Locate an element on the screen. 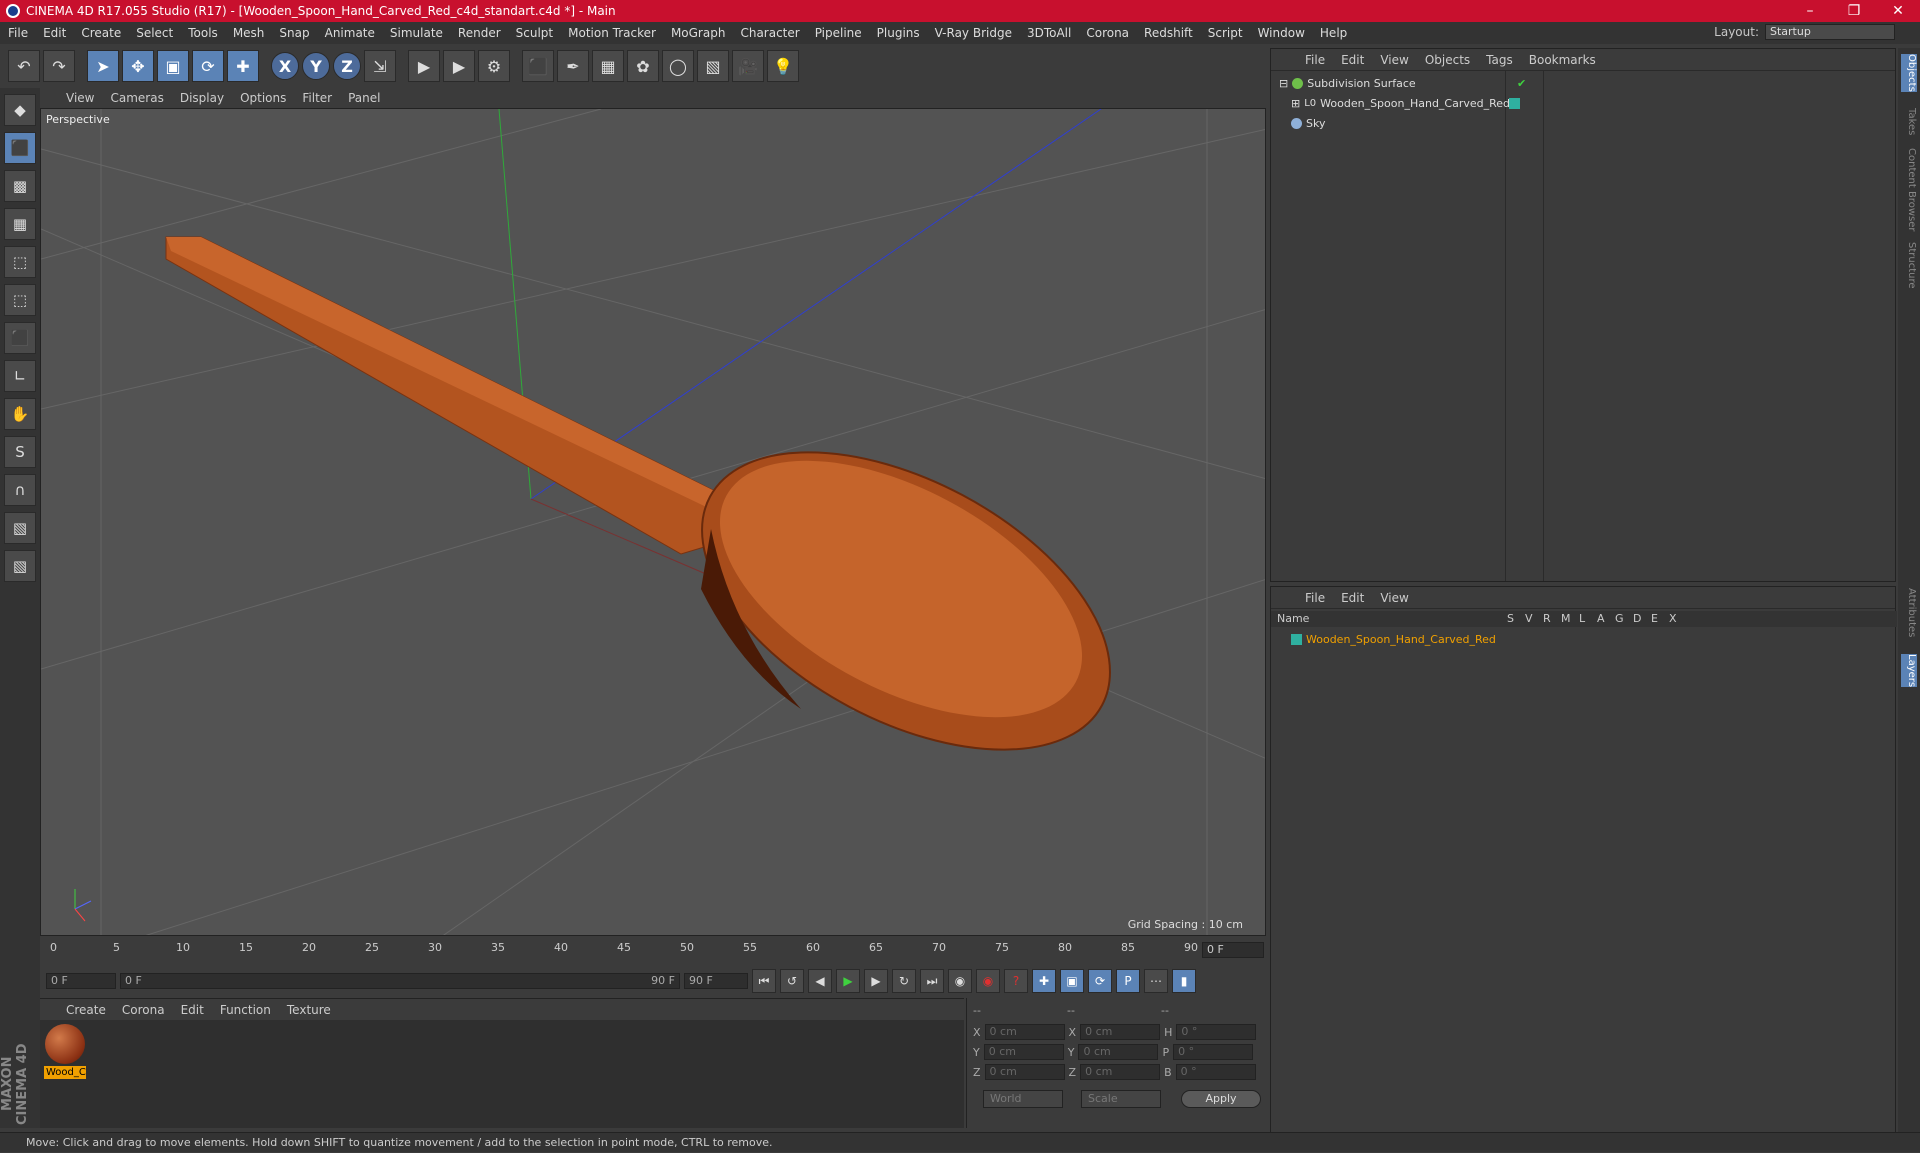 The image size is (1920, 1153). autokey-icon: ◉ is located at coordinates (988, 981).